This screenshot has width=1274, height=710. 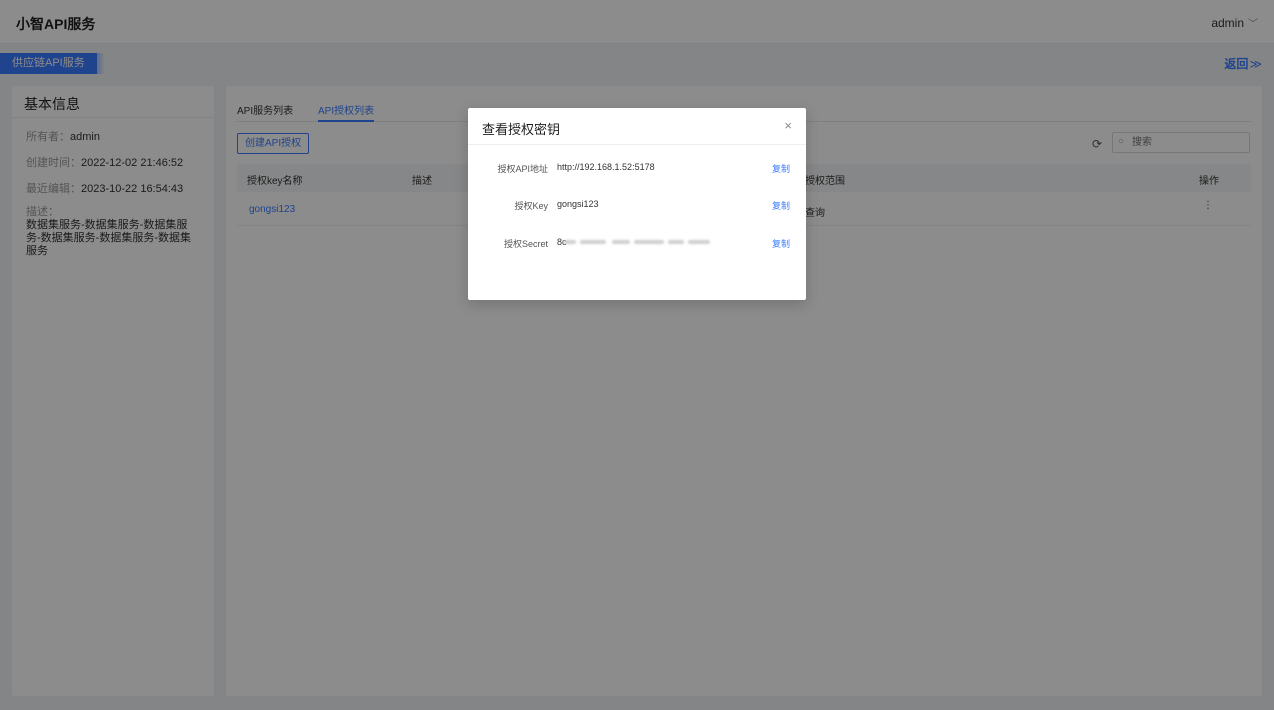 I want to click on field-value: http://192.168.1.52:5178, so click(x=606, y=167).